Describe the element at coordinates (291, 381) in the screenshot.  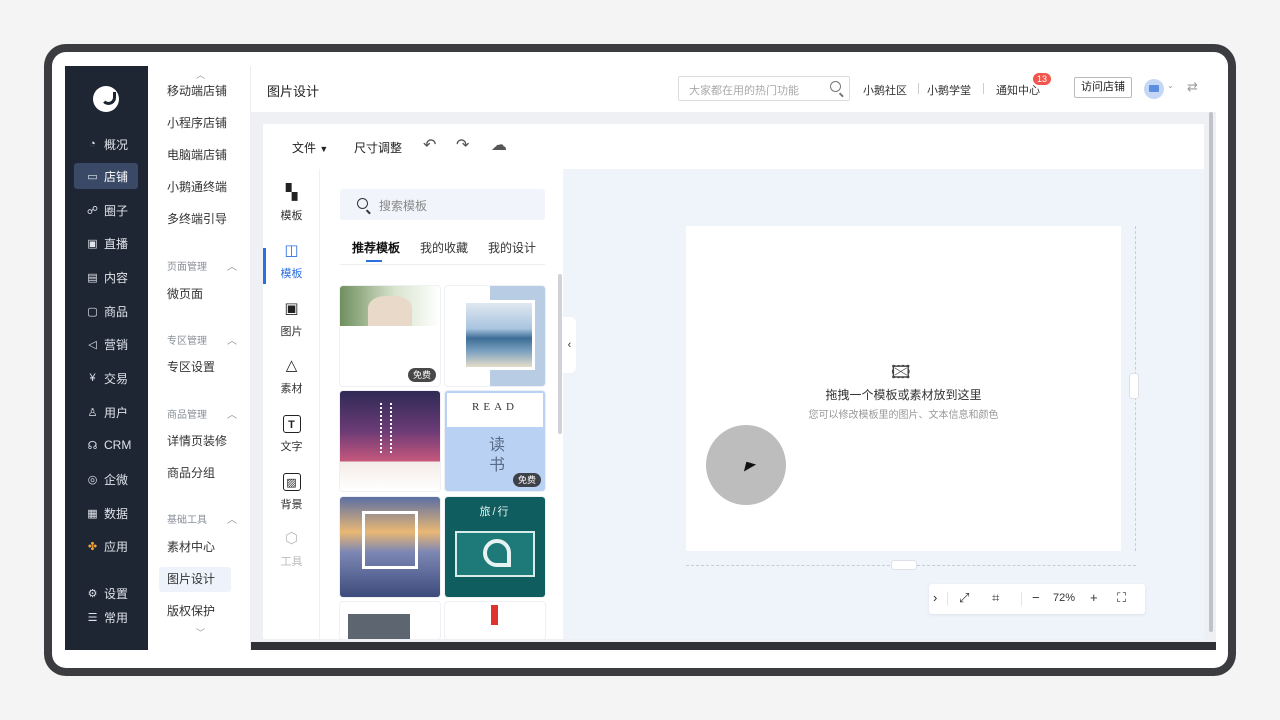
I see `tool-material: △ 素材` at that location.